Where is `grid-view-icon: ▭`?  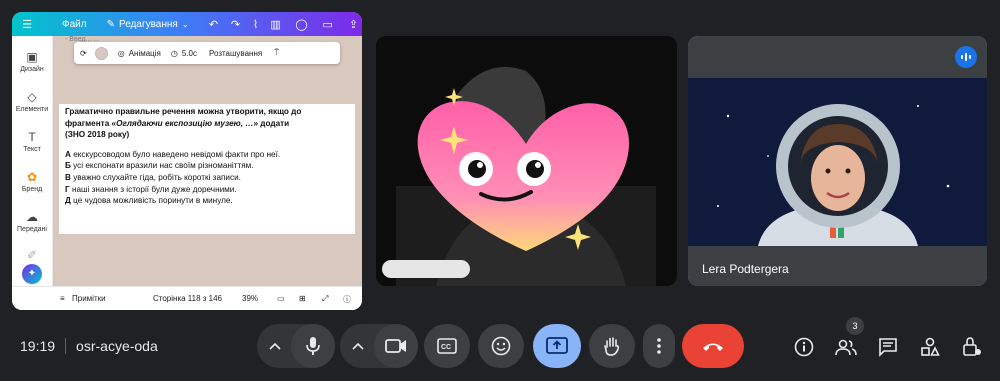
grid-view-icon: ▭ is located at coordinates (281, 298).